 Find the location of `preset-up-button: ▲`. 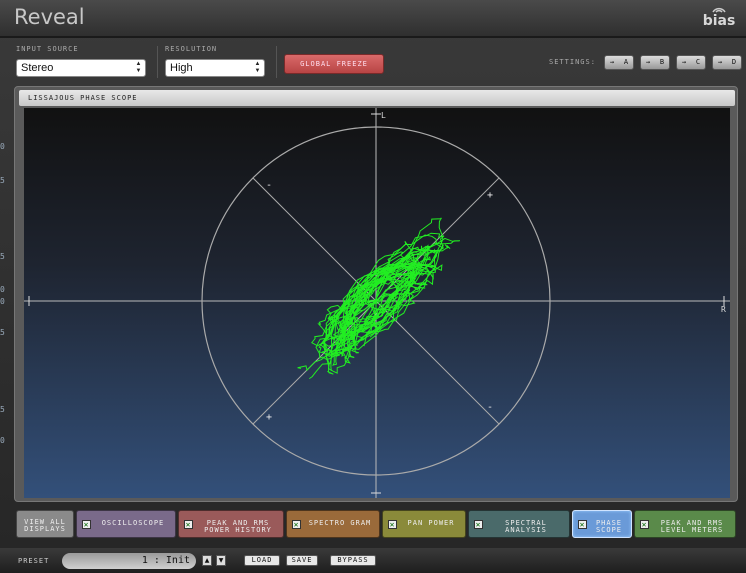

preset-up-button: ▲ is located at coordinates (207, 560).